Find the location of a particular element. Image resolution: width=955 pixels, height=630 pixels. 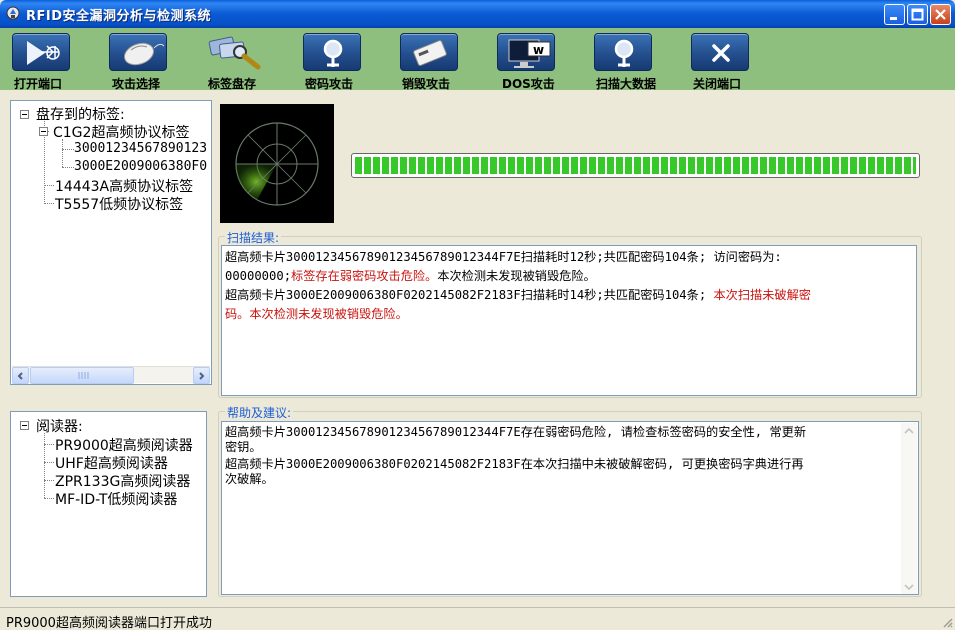

title-bar: RFID安全漏洞分析与检测系统 is located at coordinates (477, 14).